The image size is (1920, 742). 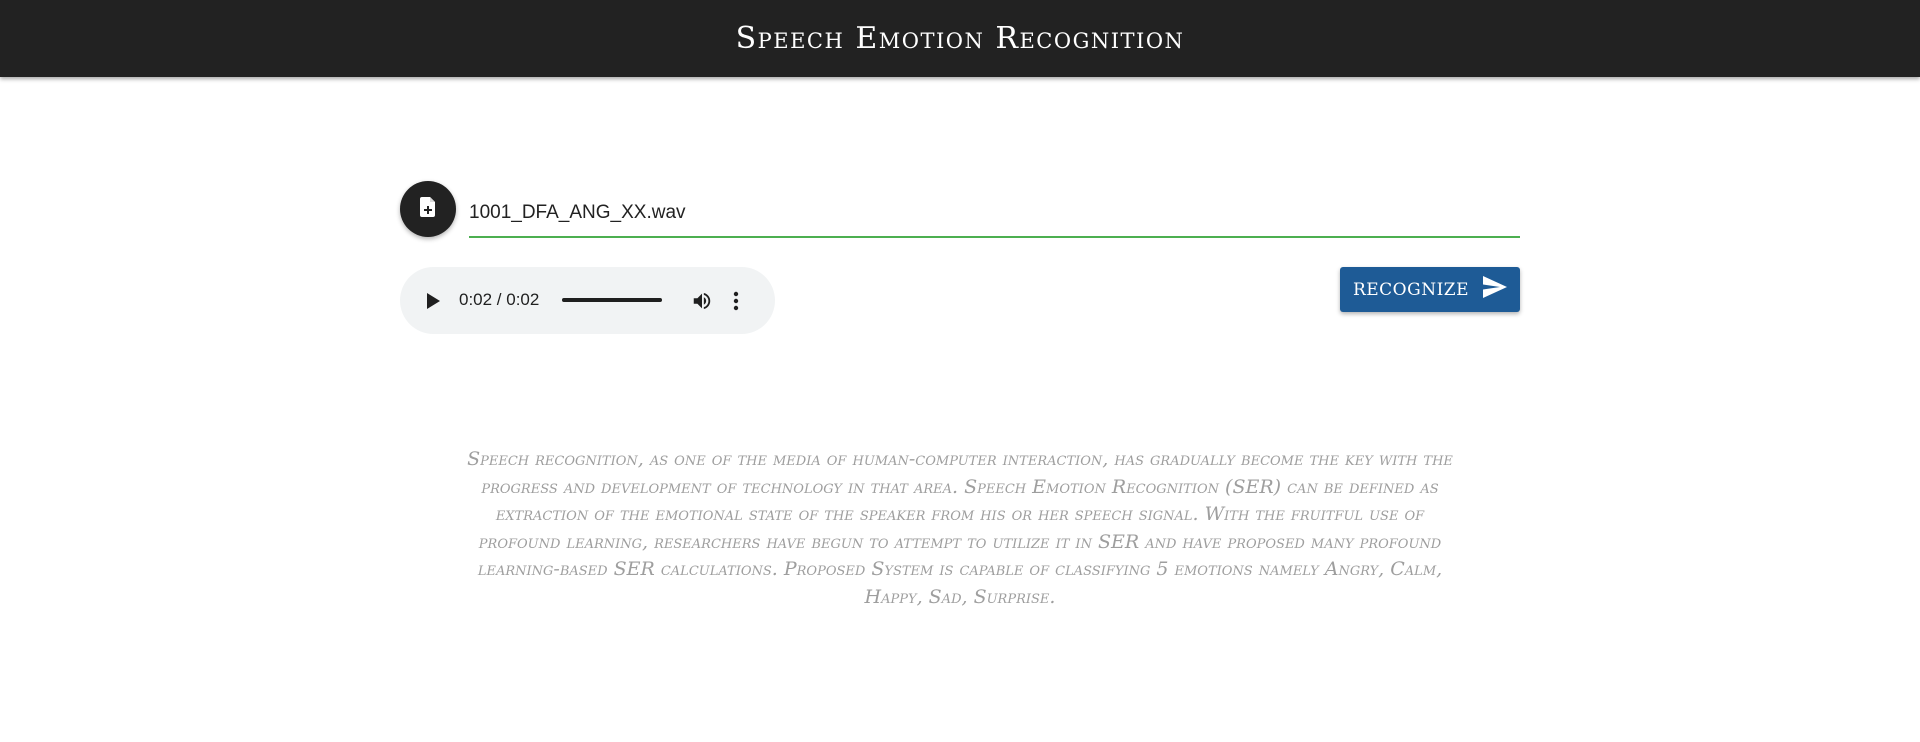 I want to click on recognize-button: RECOGNIZE, so click(x=1430, y=289).